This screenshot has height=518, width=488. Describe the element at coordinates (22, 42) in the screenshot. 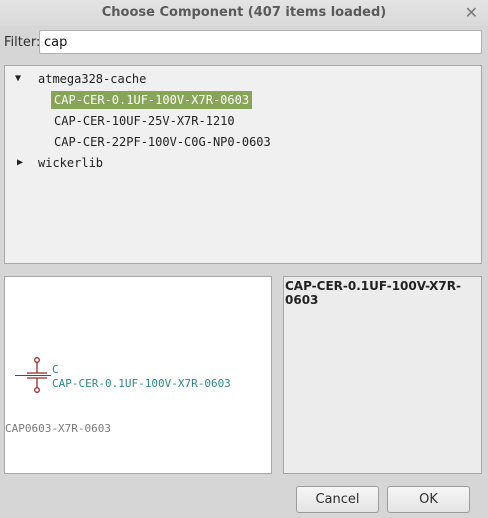

I see `filter-label: Filter:` at that location.